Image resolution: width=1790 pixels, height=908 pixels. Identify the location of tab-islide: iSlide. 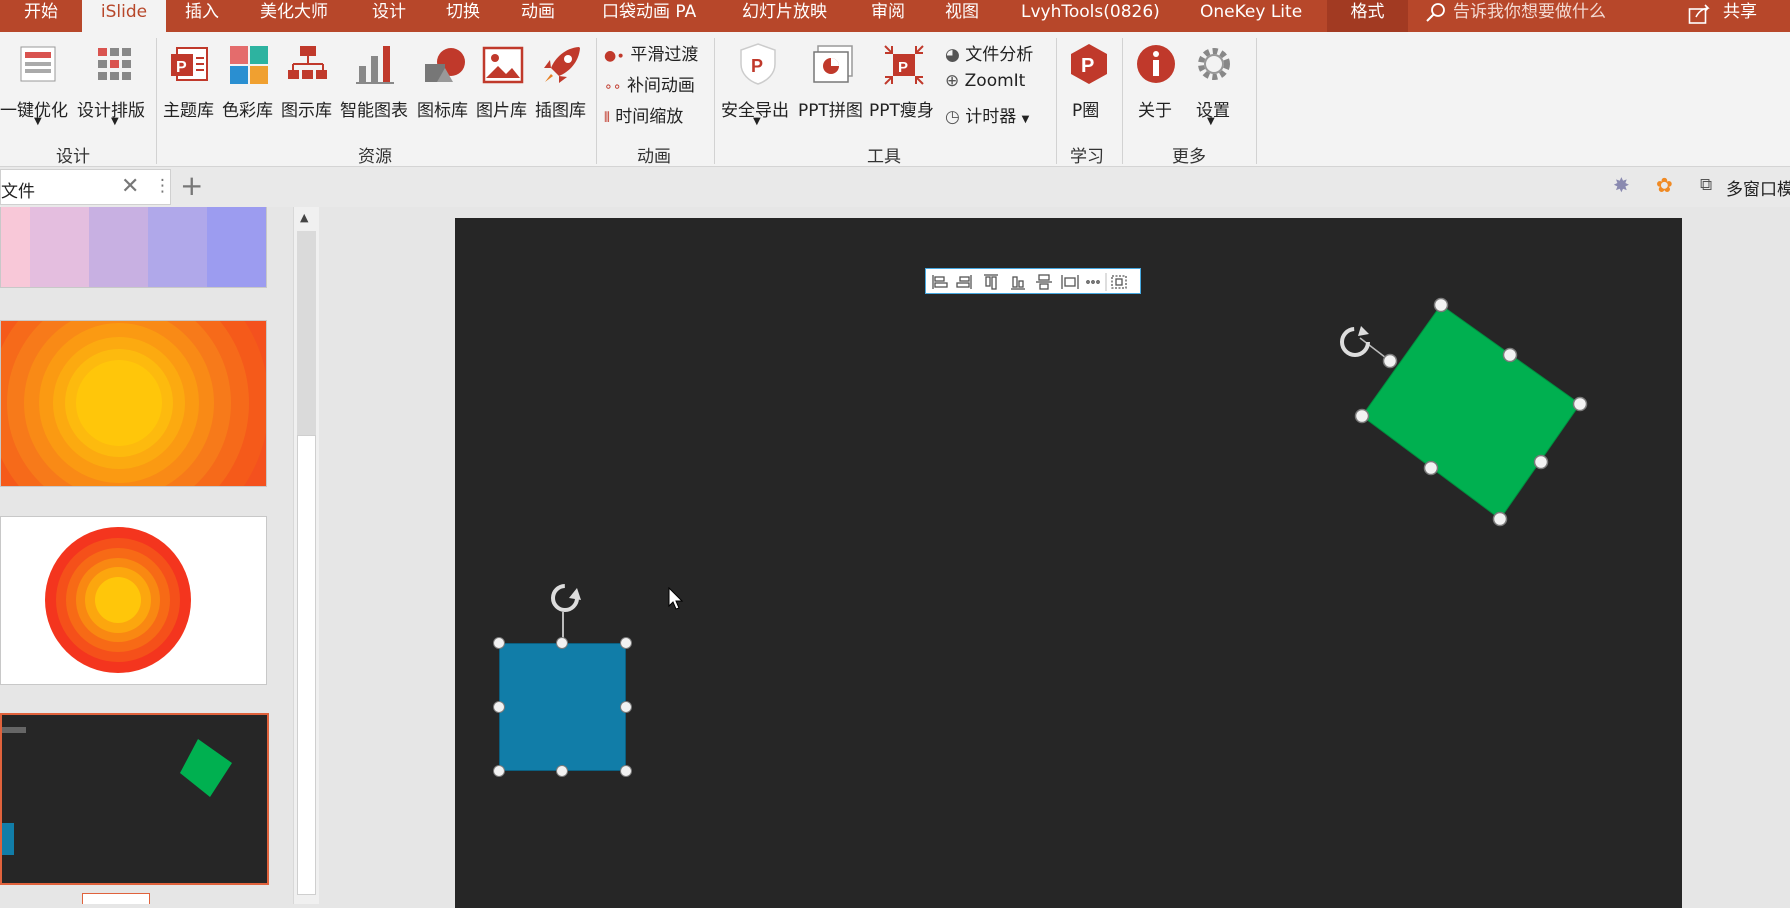
(124, 16).